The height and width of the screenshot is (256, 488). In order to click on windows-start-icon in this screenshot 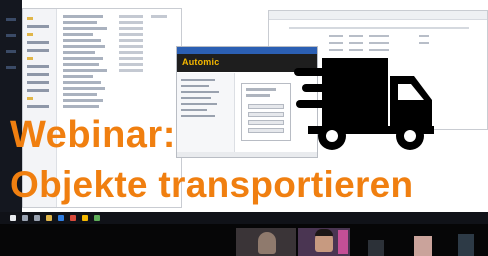, I will do `click(13, 218)`.